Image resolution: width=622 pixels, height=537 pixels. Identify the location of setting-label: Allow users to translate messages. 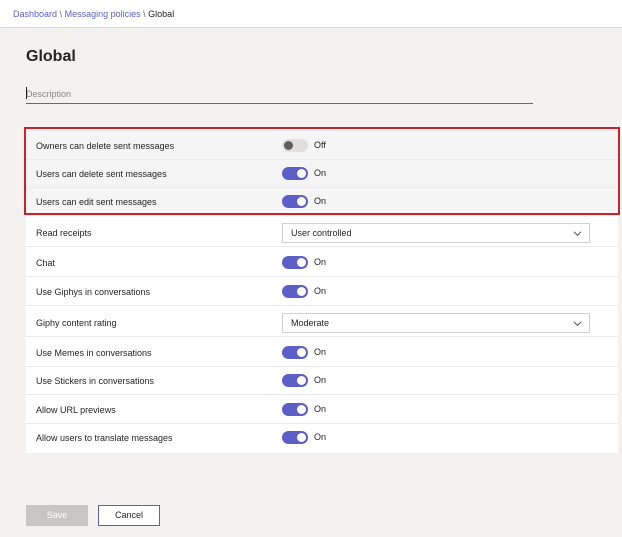
(104, 438).